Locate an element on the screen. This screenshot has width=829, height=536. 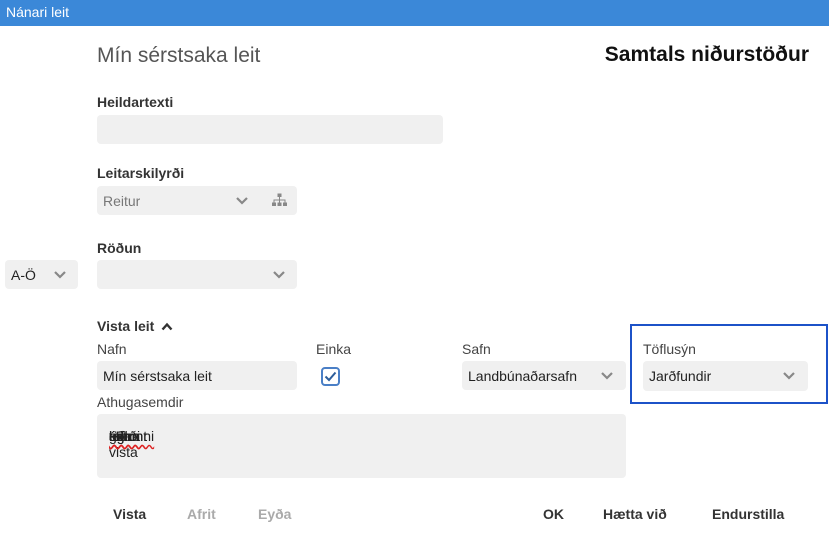
name-value: Mín sérstsaka leit is located at coordinates (157, 375).